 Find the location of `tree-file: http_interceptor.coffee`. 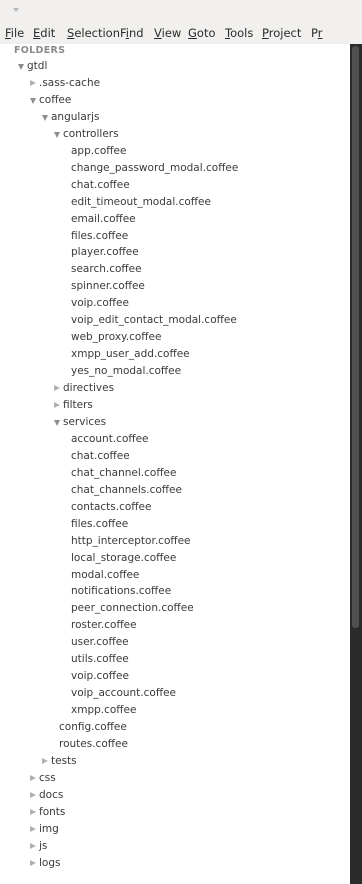

tree-file: http_interceptor.coffee is located at coordinates (175, 541).